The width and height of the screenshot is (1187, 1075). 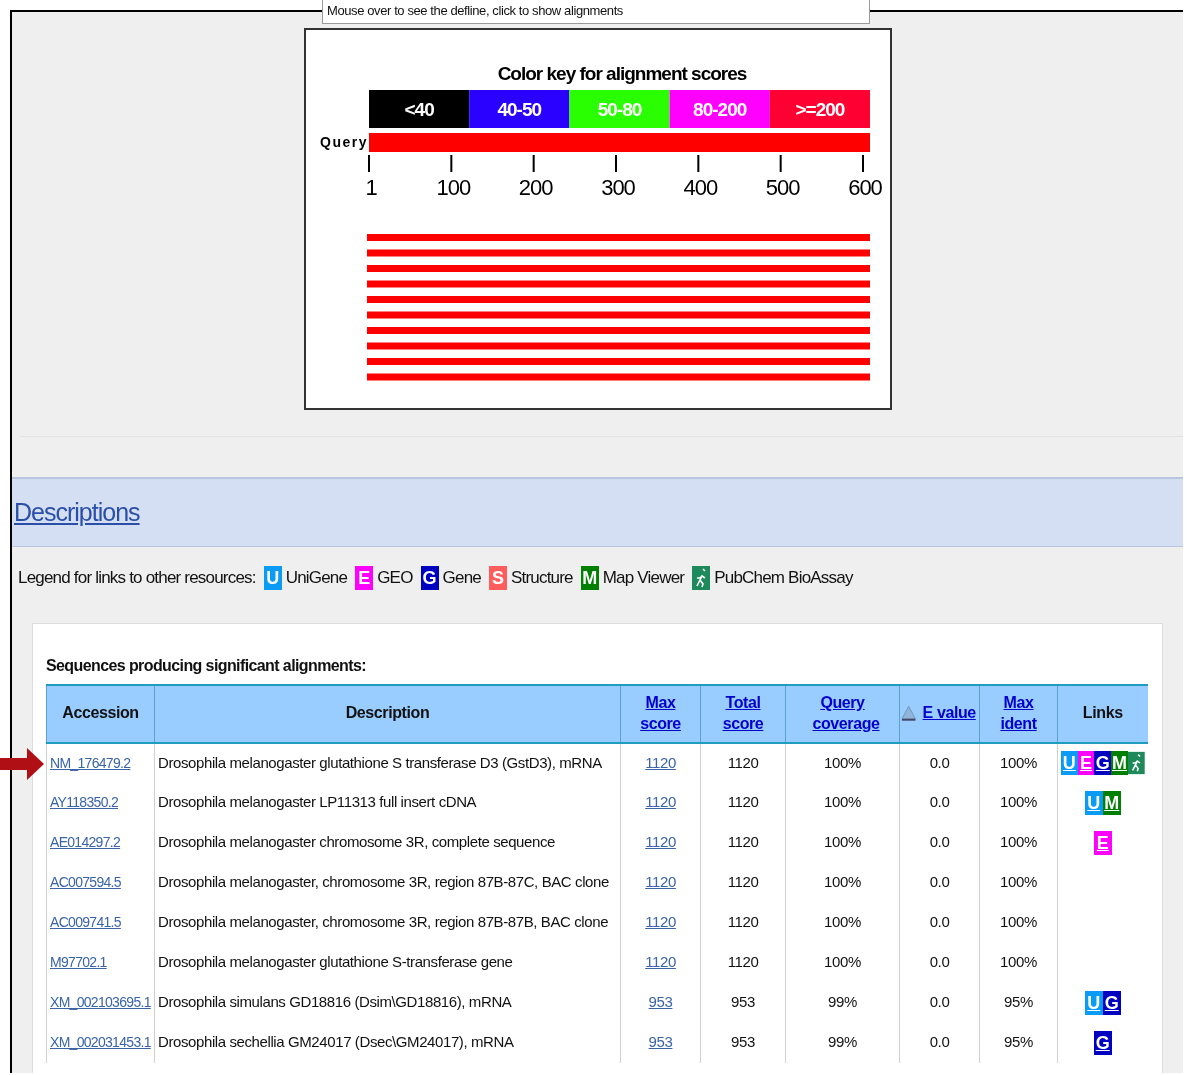 I want to click on description-cell: Drosophila melanogaster glutathione S transferase D3 (GstD3), mRNA, so click(x=387, y=762).